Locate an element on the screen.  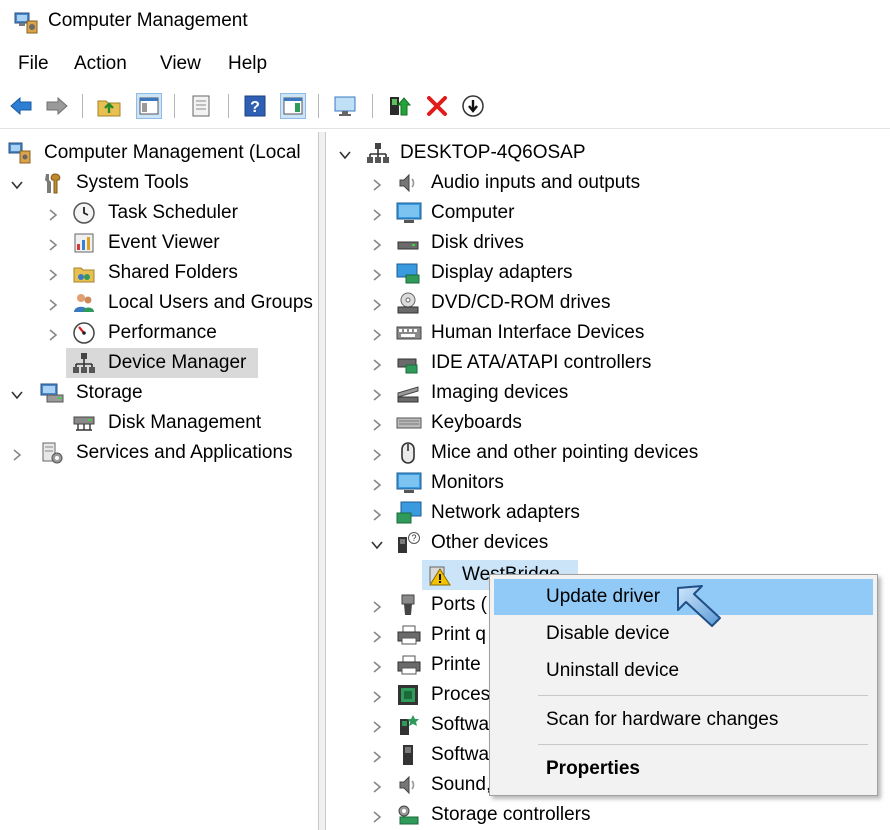
tree-item-storage: Storage is located at coordinates (159, 393).